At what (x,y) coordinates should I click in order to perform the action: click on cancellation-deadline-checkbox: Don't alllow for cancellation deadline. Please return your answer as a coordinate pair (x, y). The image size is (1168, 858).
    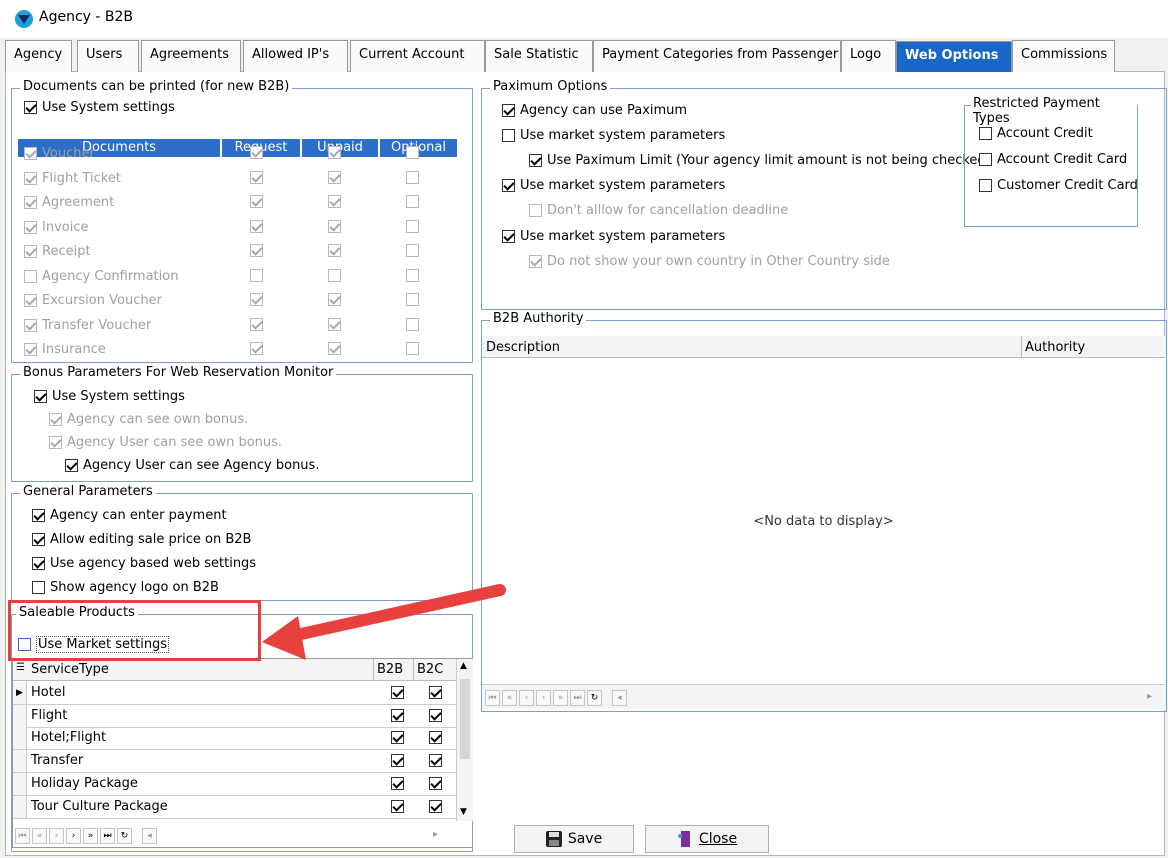
    Looking at the image, I should click on (658, 210).